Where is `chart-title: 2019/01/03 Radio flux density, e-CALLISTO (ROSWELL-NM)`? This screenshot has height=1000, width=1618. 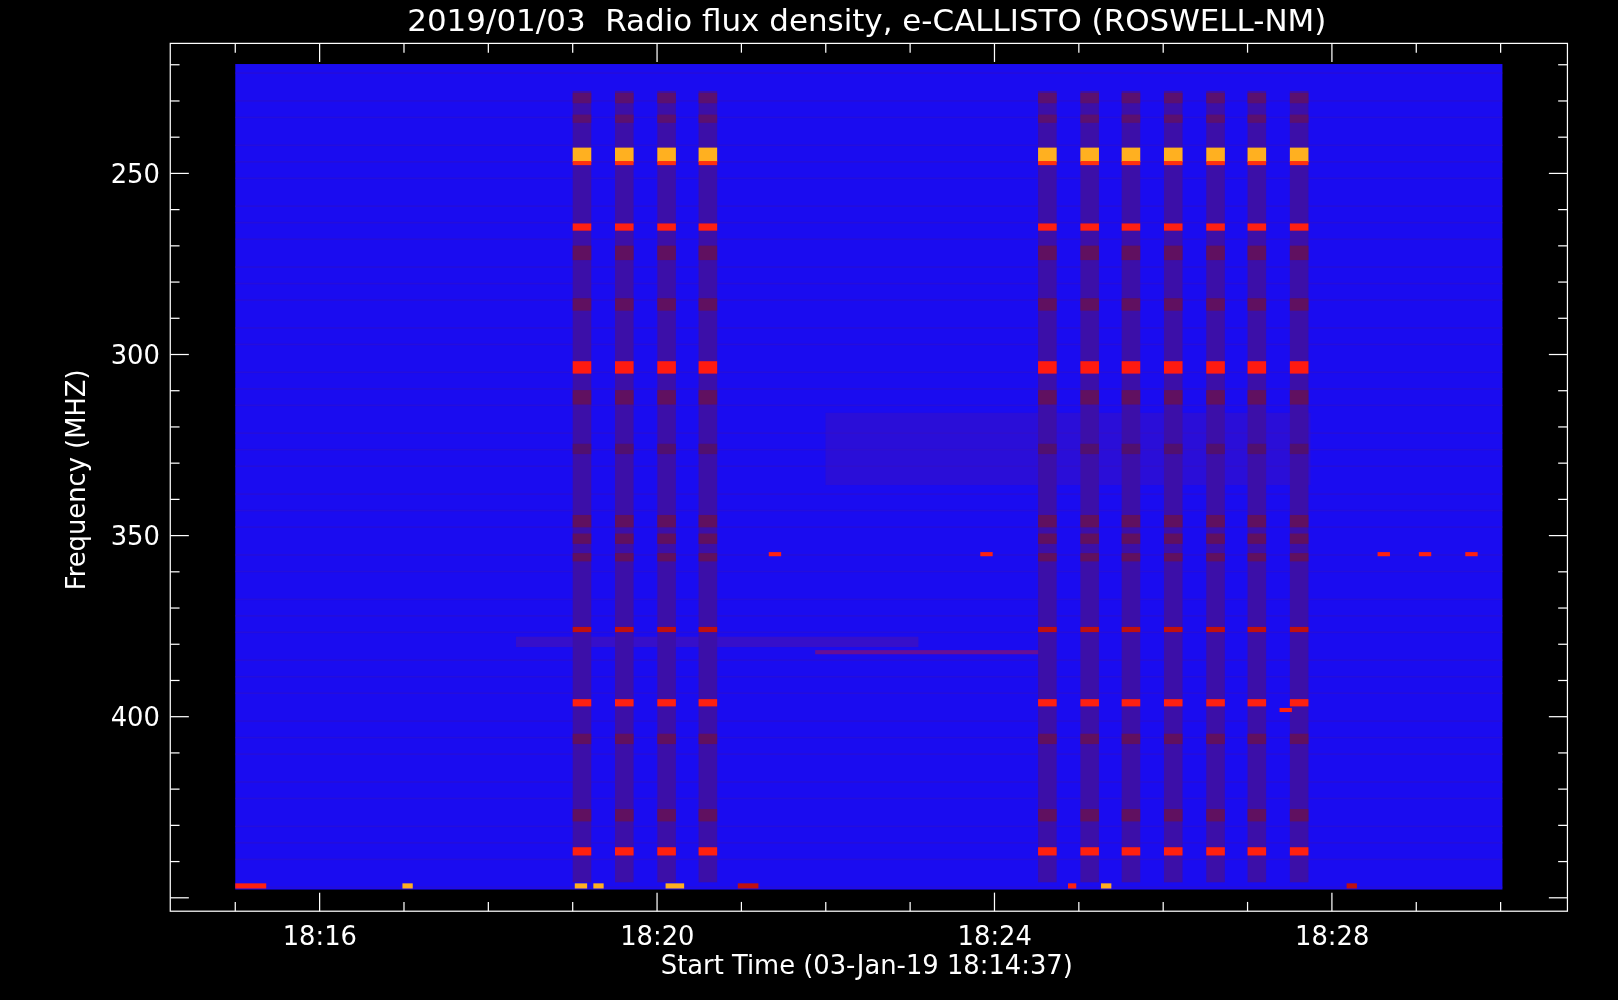 chart-title: 2019/01/03 Radio flux density, e-CALLISTO (ROSWELL-NM) is located at coordinates (867, 20).